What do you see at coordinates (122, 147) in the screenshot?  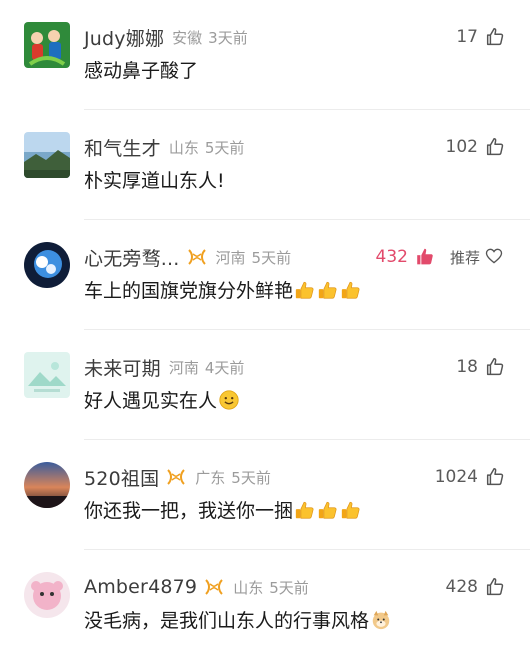 I see `username: 和气生才` at bounding box center [122, 147].